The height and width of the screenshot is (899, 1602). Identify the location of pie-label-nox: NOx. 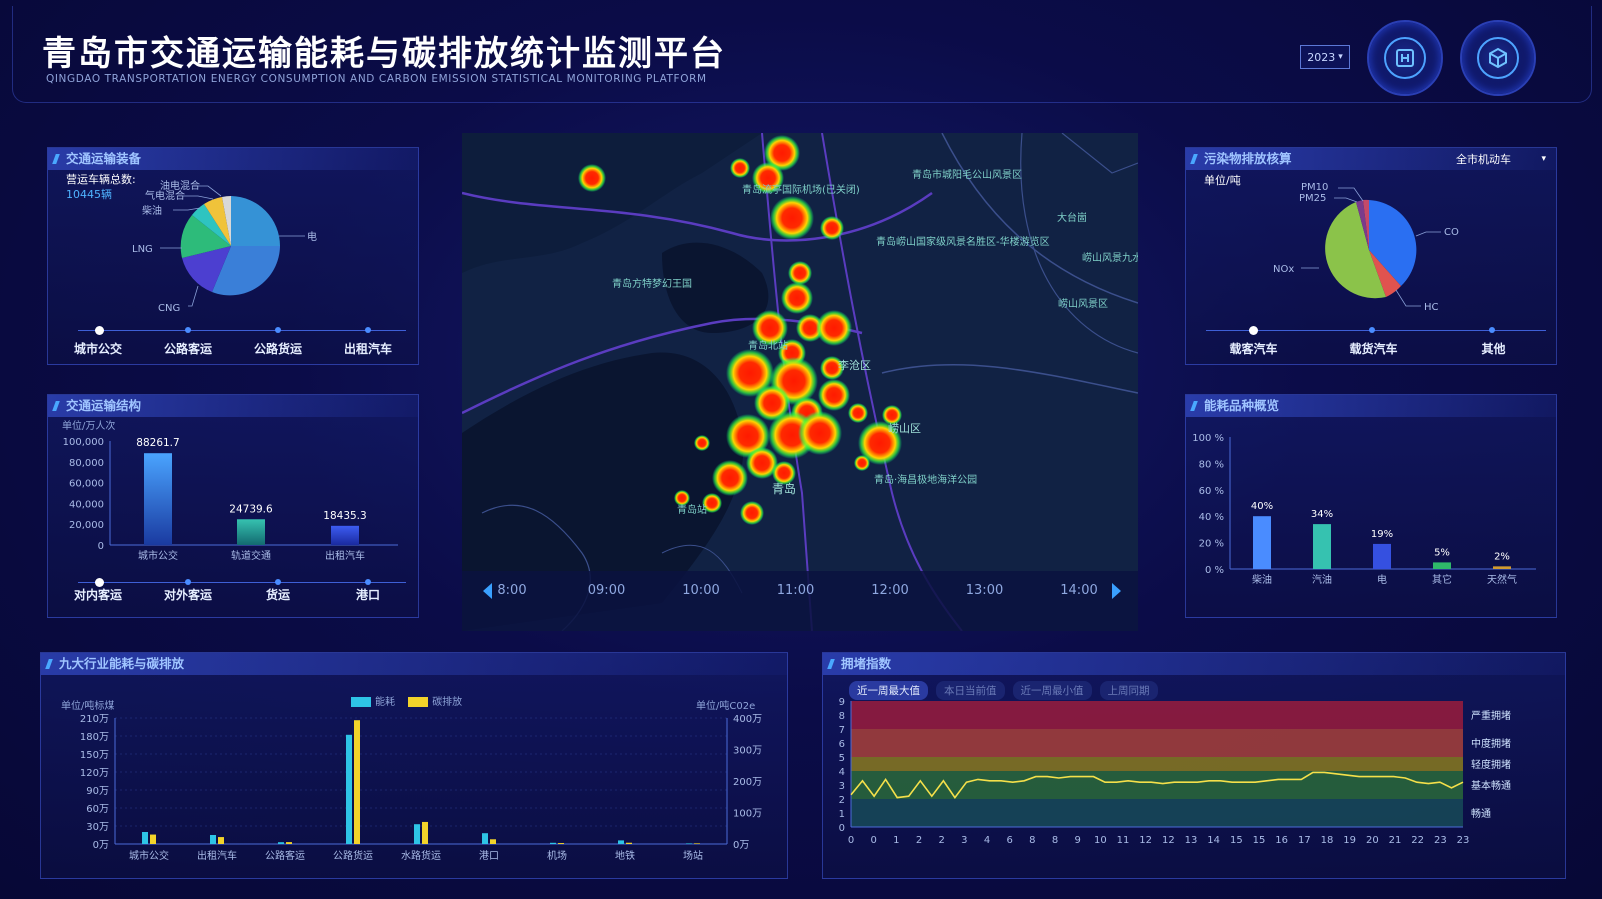
(1283, 269).